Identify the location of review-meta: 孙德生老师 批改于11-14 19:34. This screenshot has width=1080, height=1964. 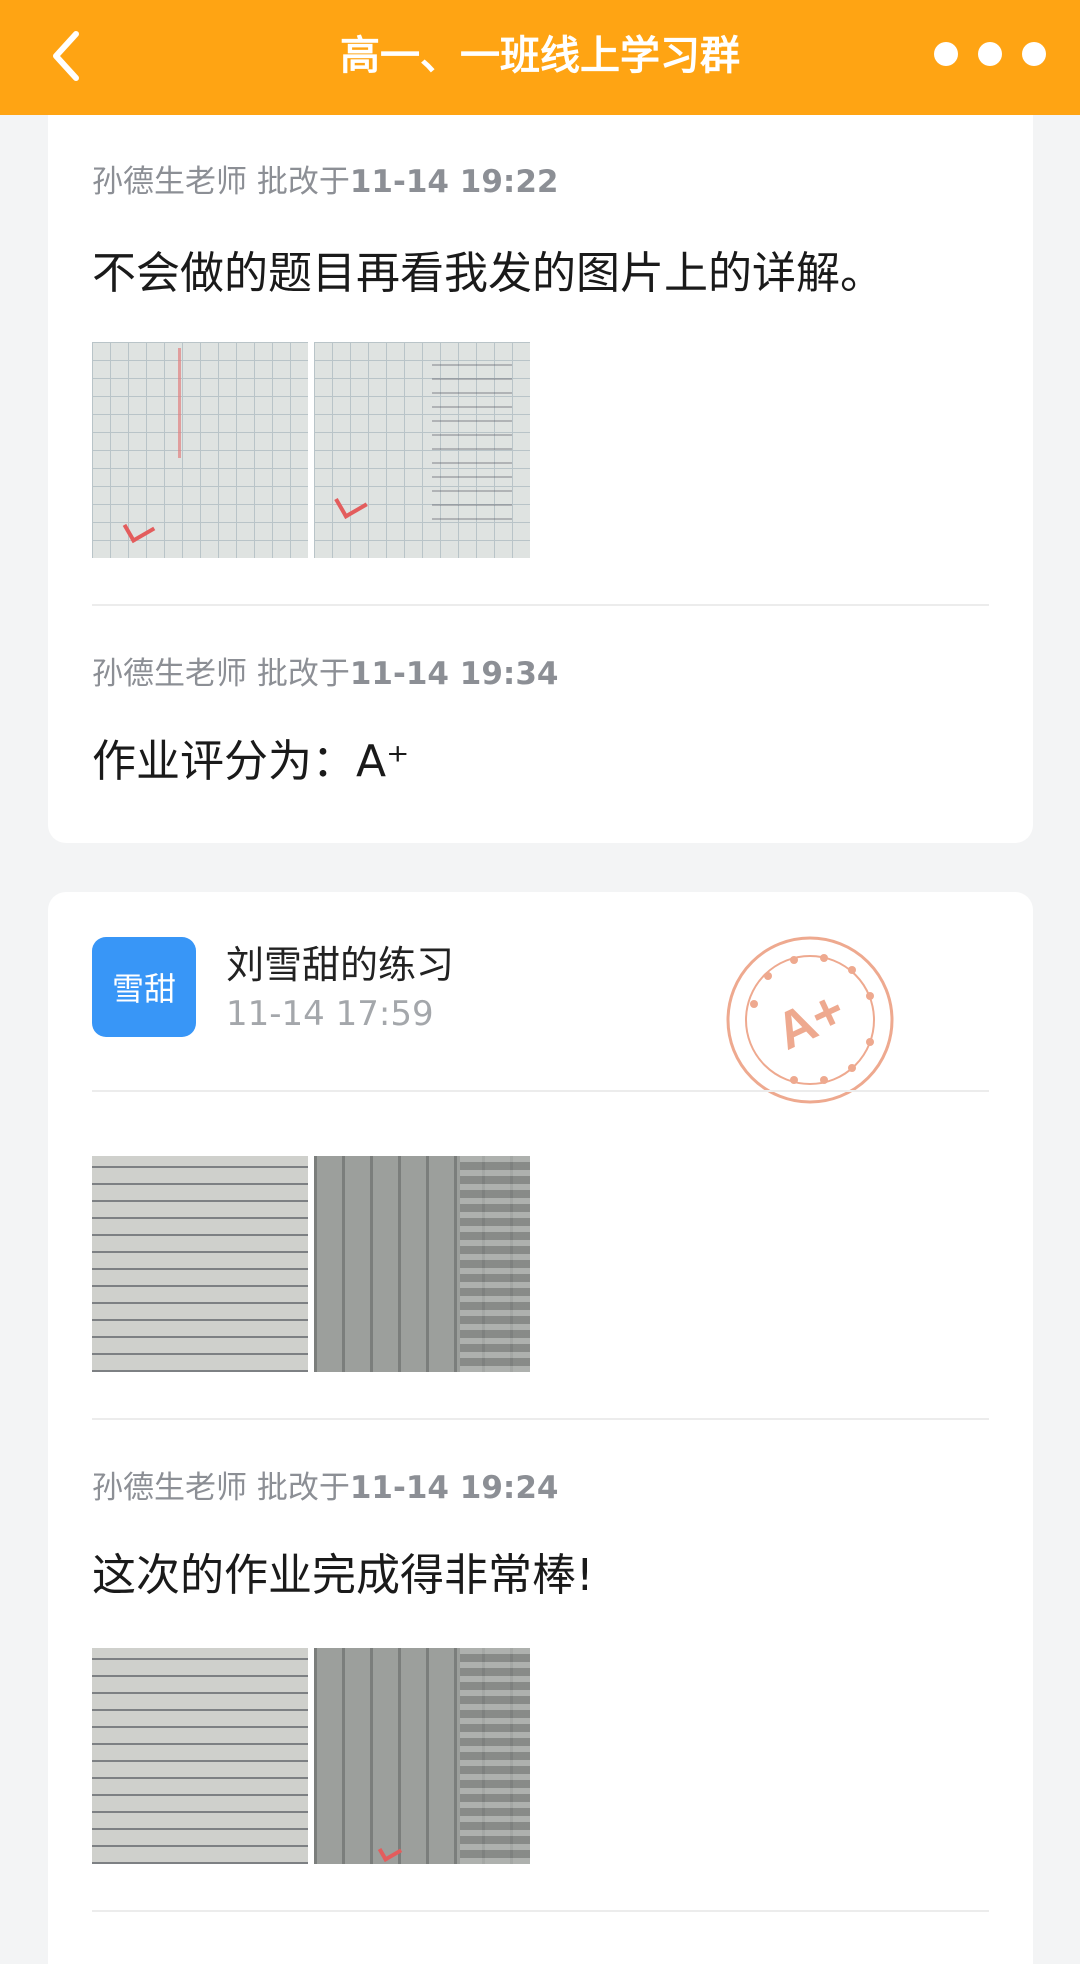
(325, 674).